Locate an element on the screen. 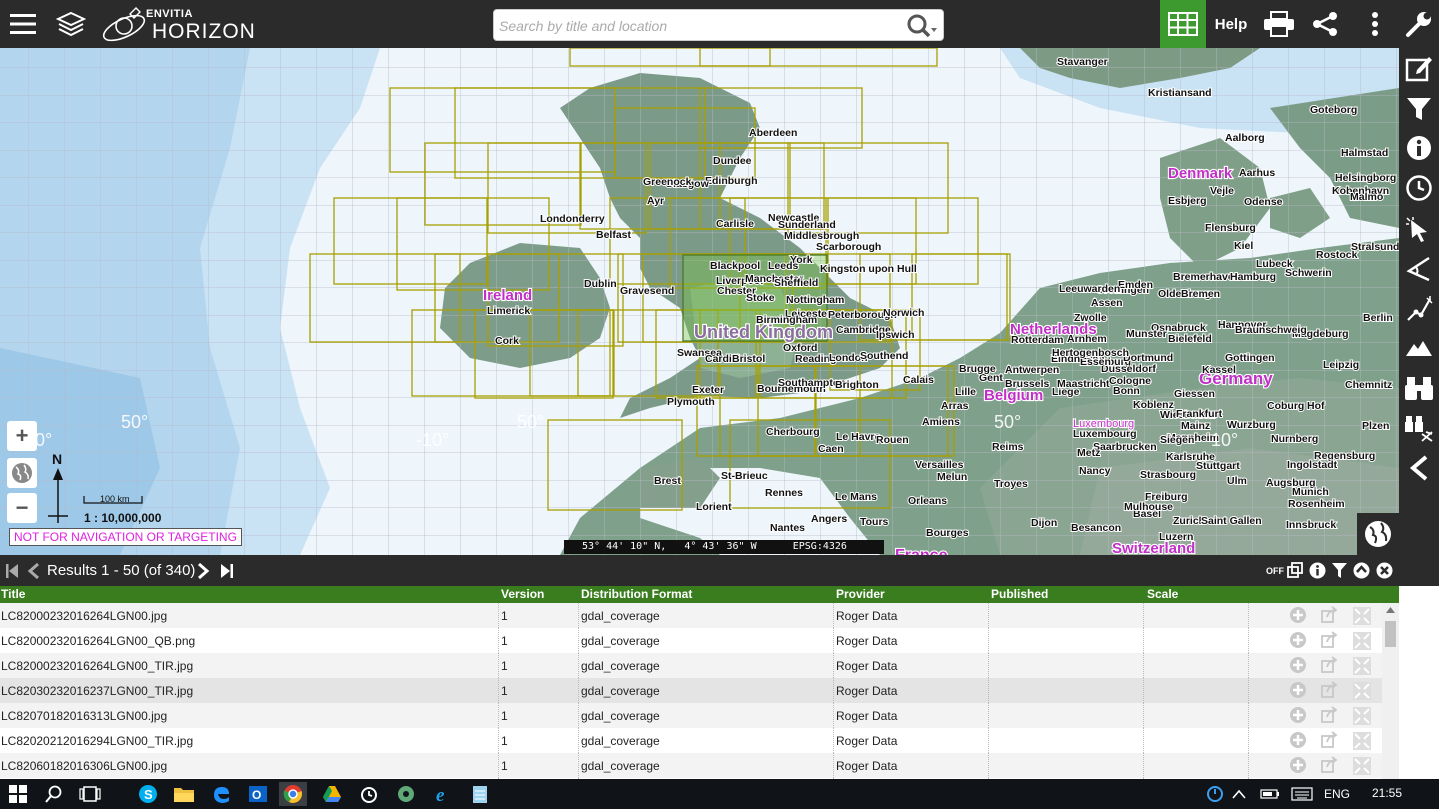 Image resolution: width=1439 pixels, height=809 pixels. clock-icon is located at coordinates (1419, 188).